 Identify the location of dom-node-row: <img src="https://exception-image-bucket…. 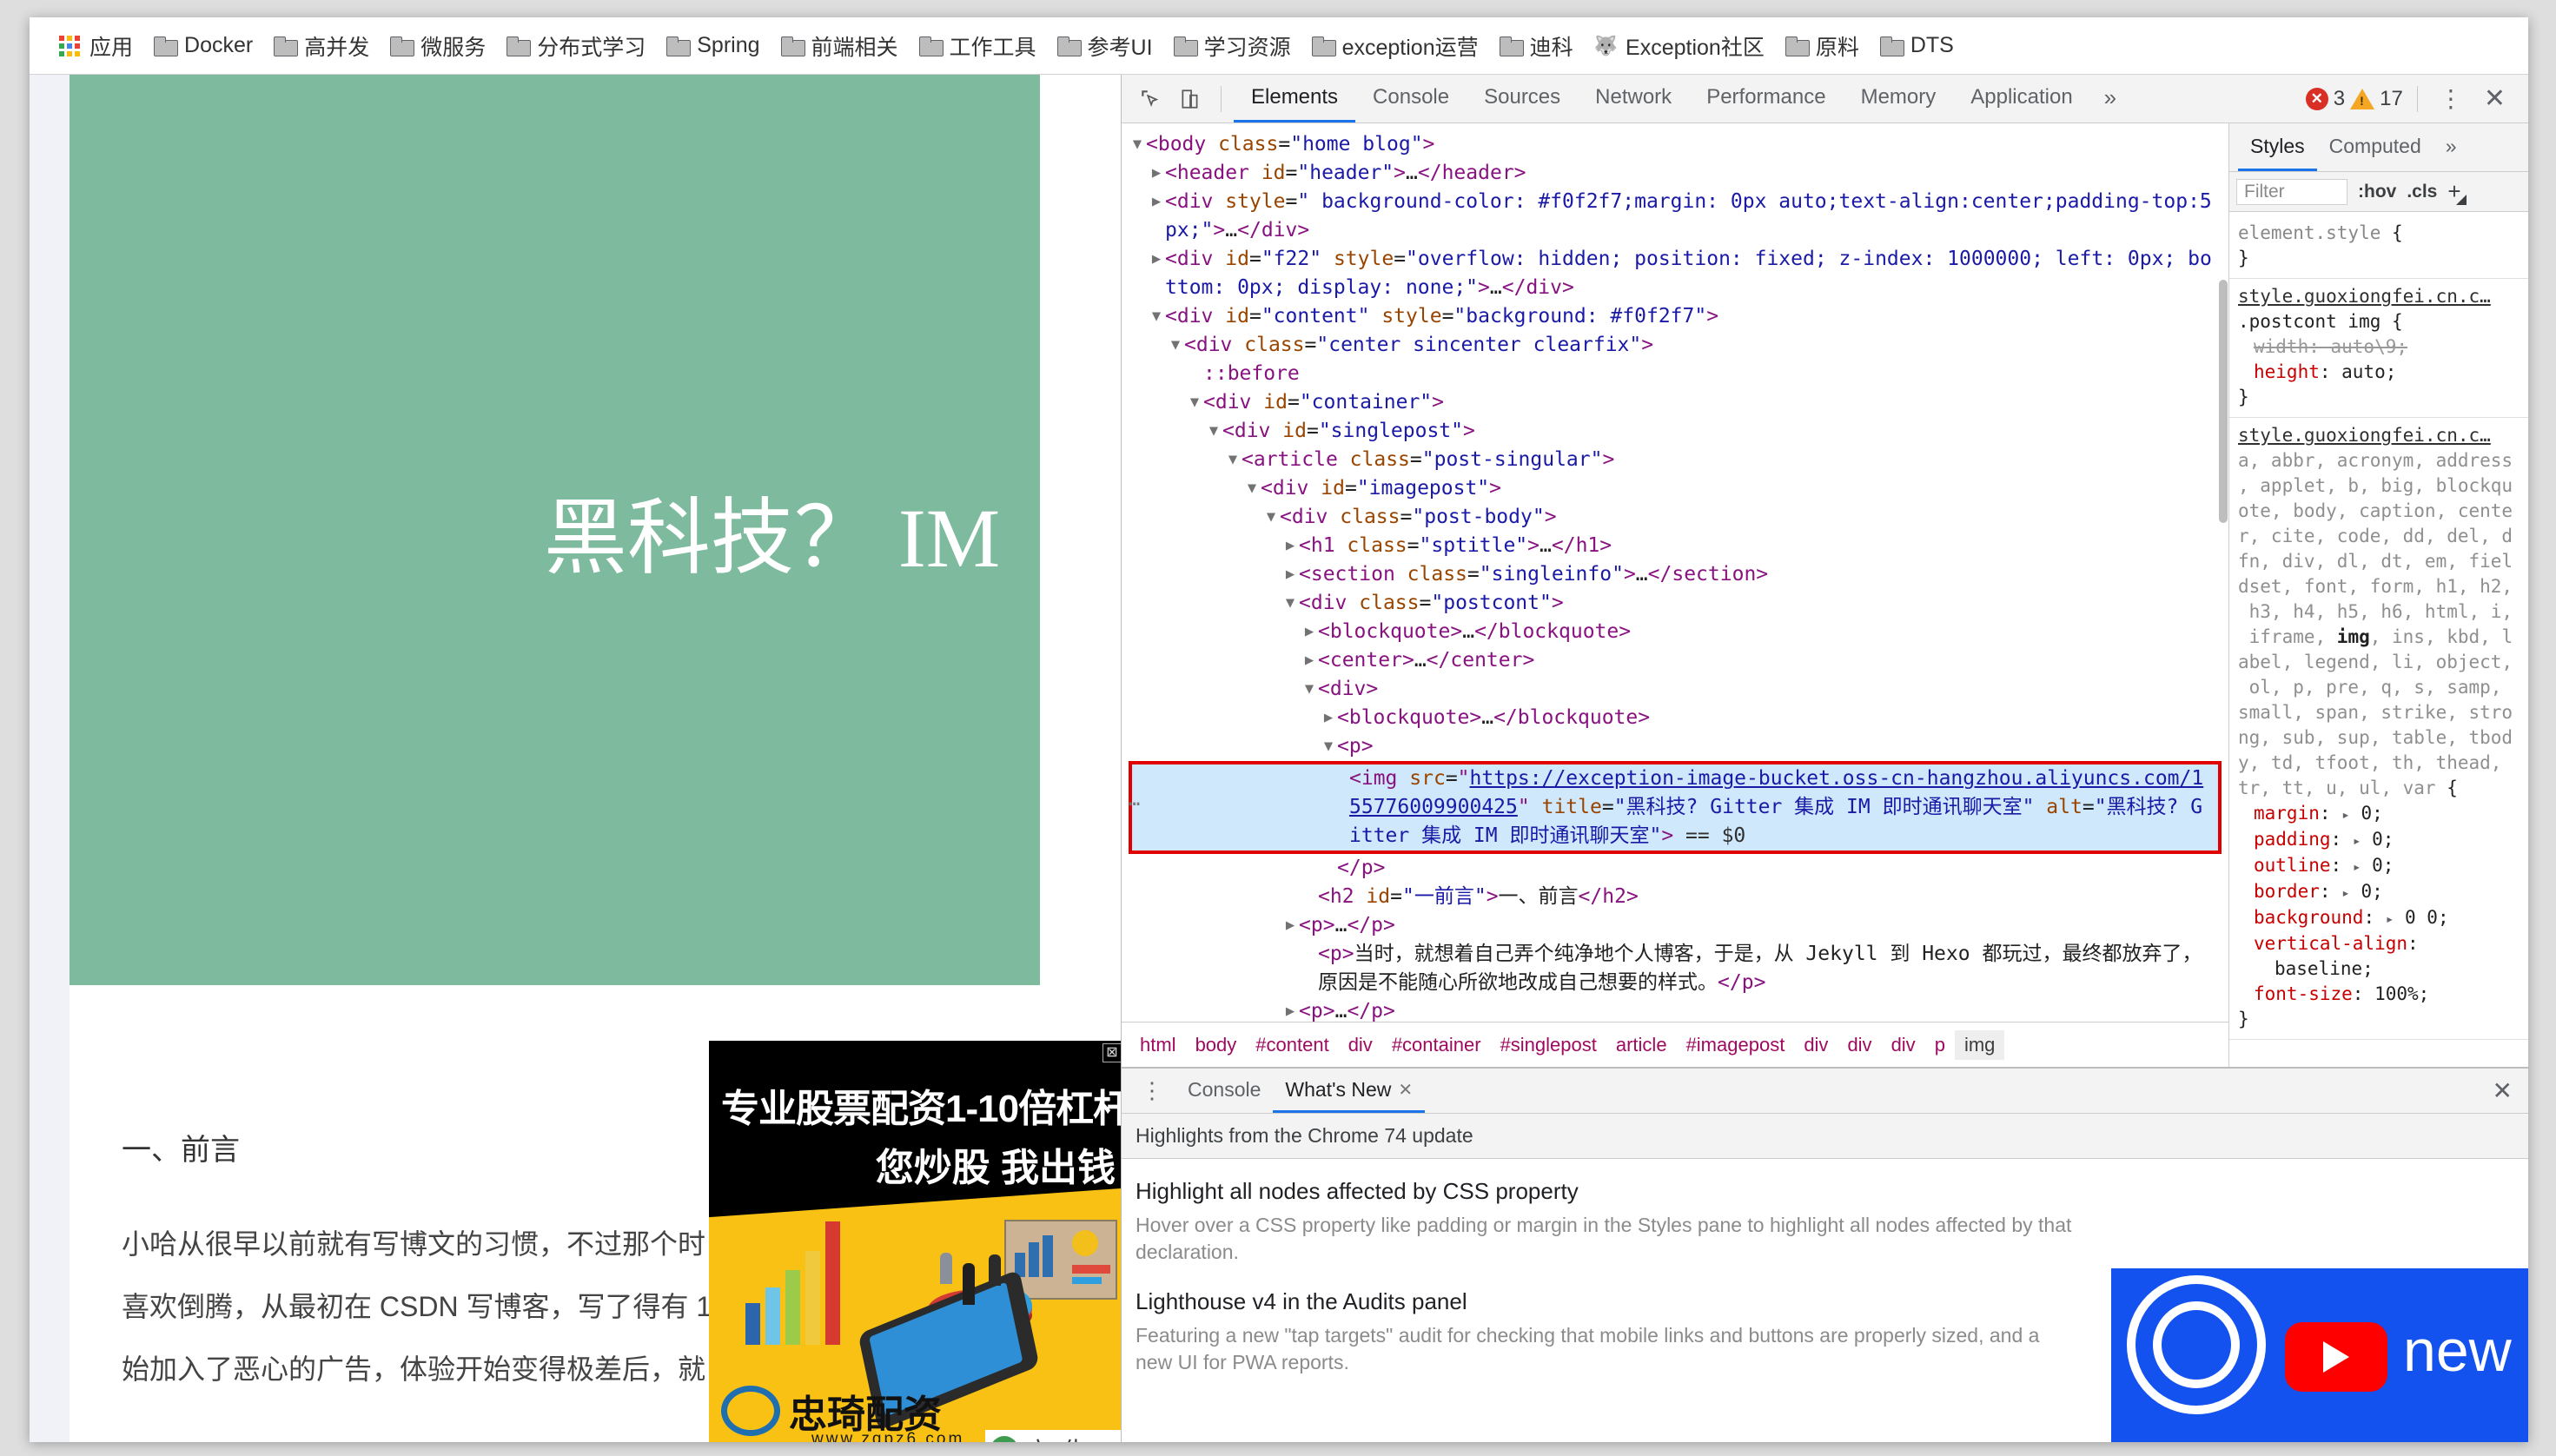
(1675, 807).